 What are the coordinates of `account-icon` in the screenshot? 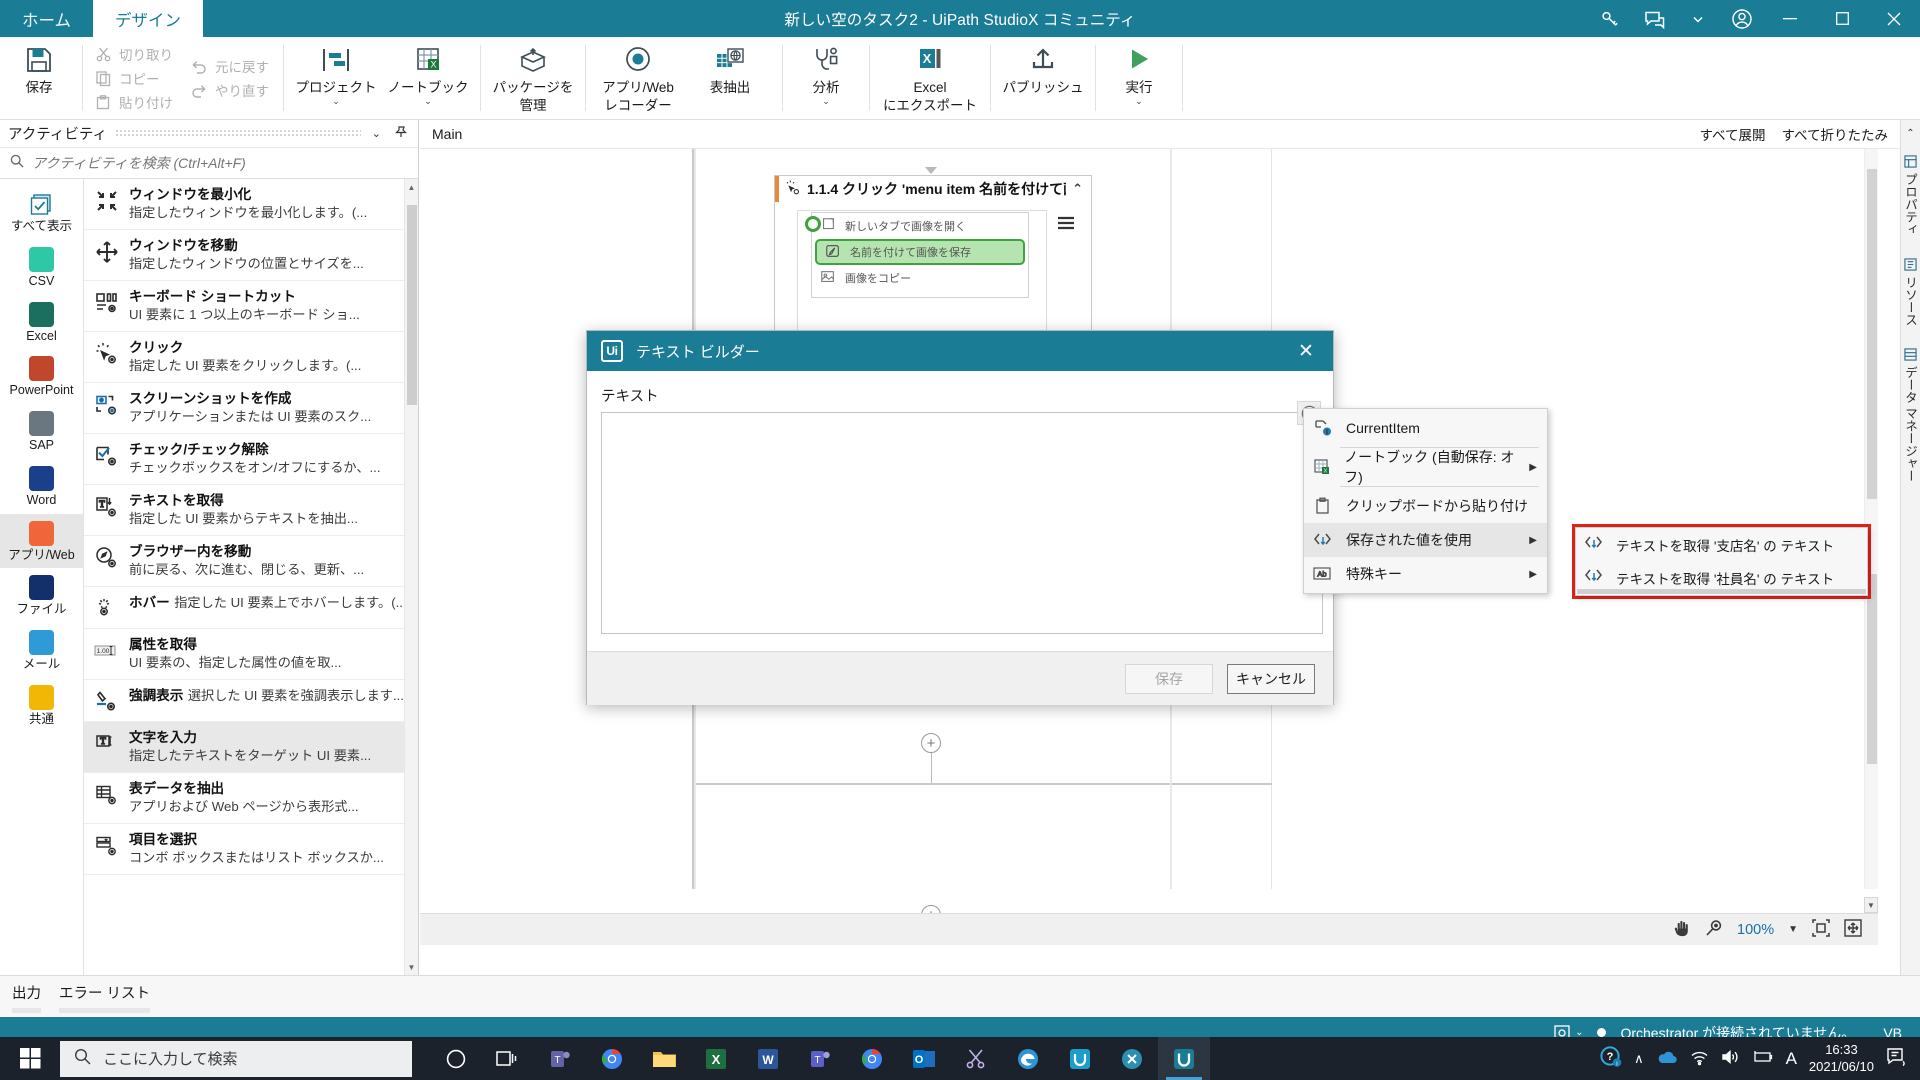 It's located at (1742, 18).